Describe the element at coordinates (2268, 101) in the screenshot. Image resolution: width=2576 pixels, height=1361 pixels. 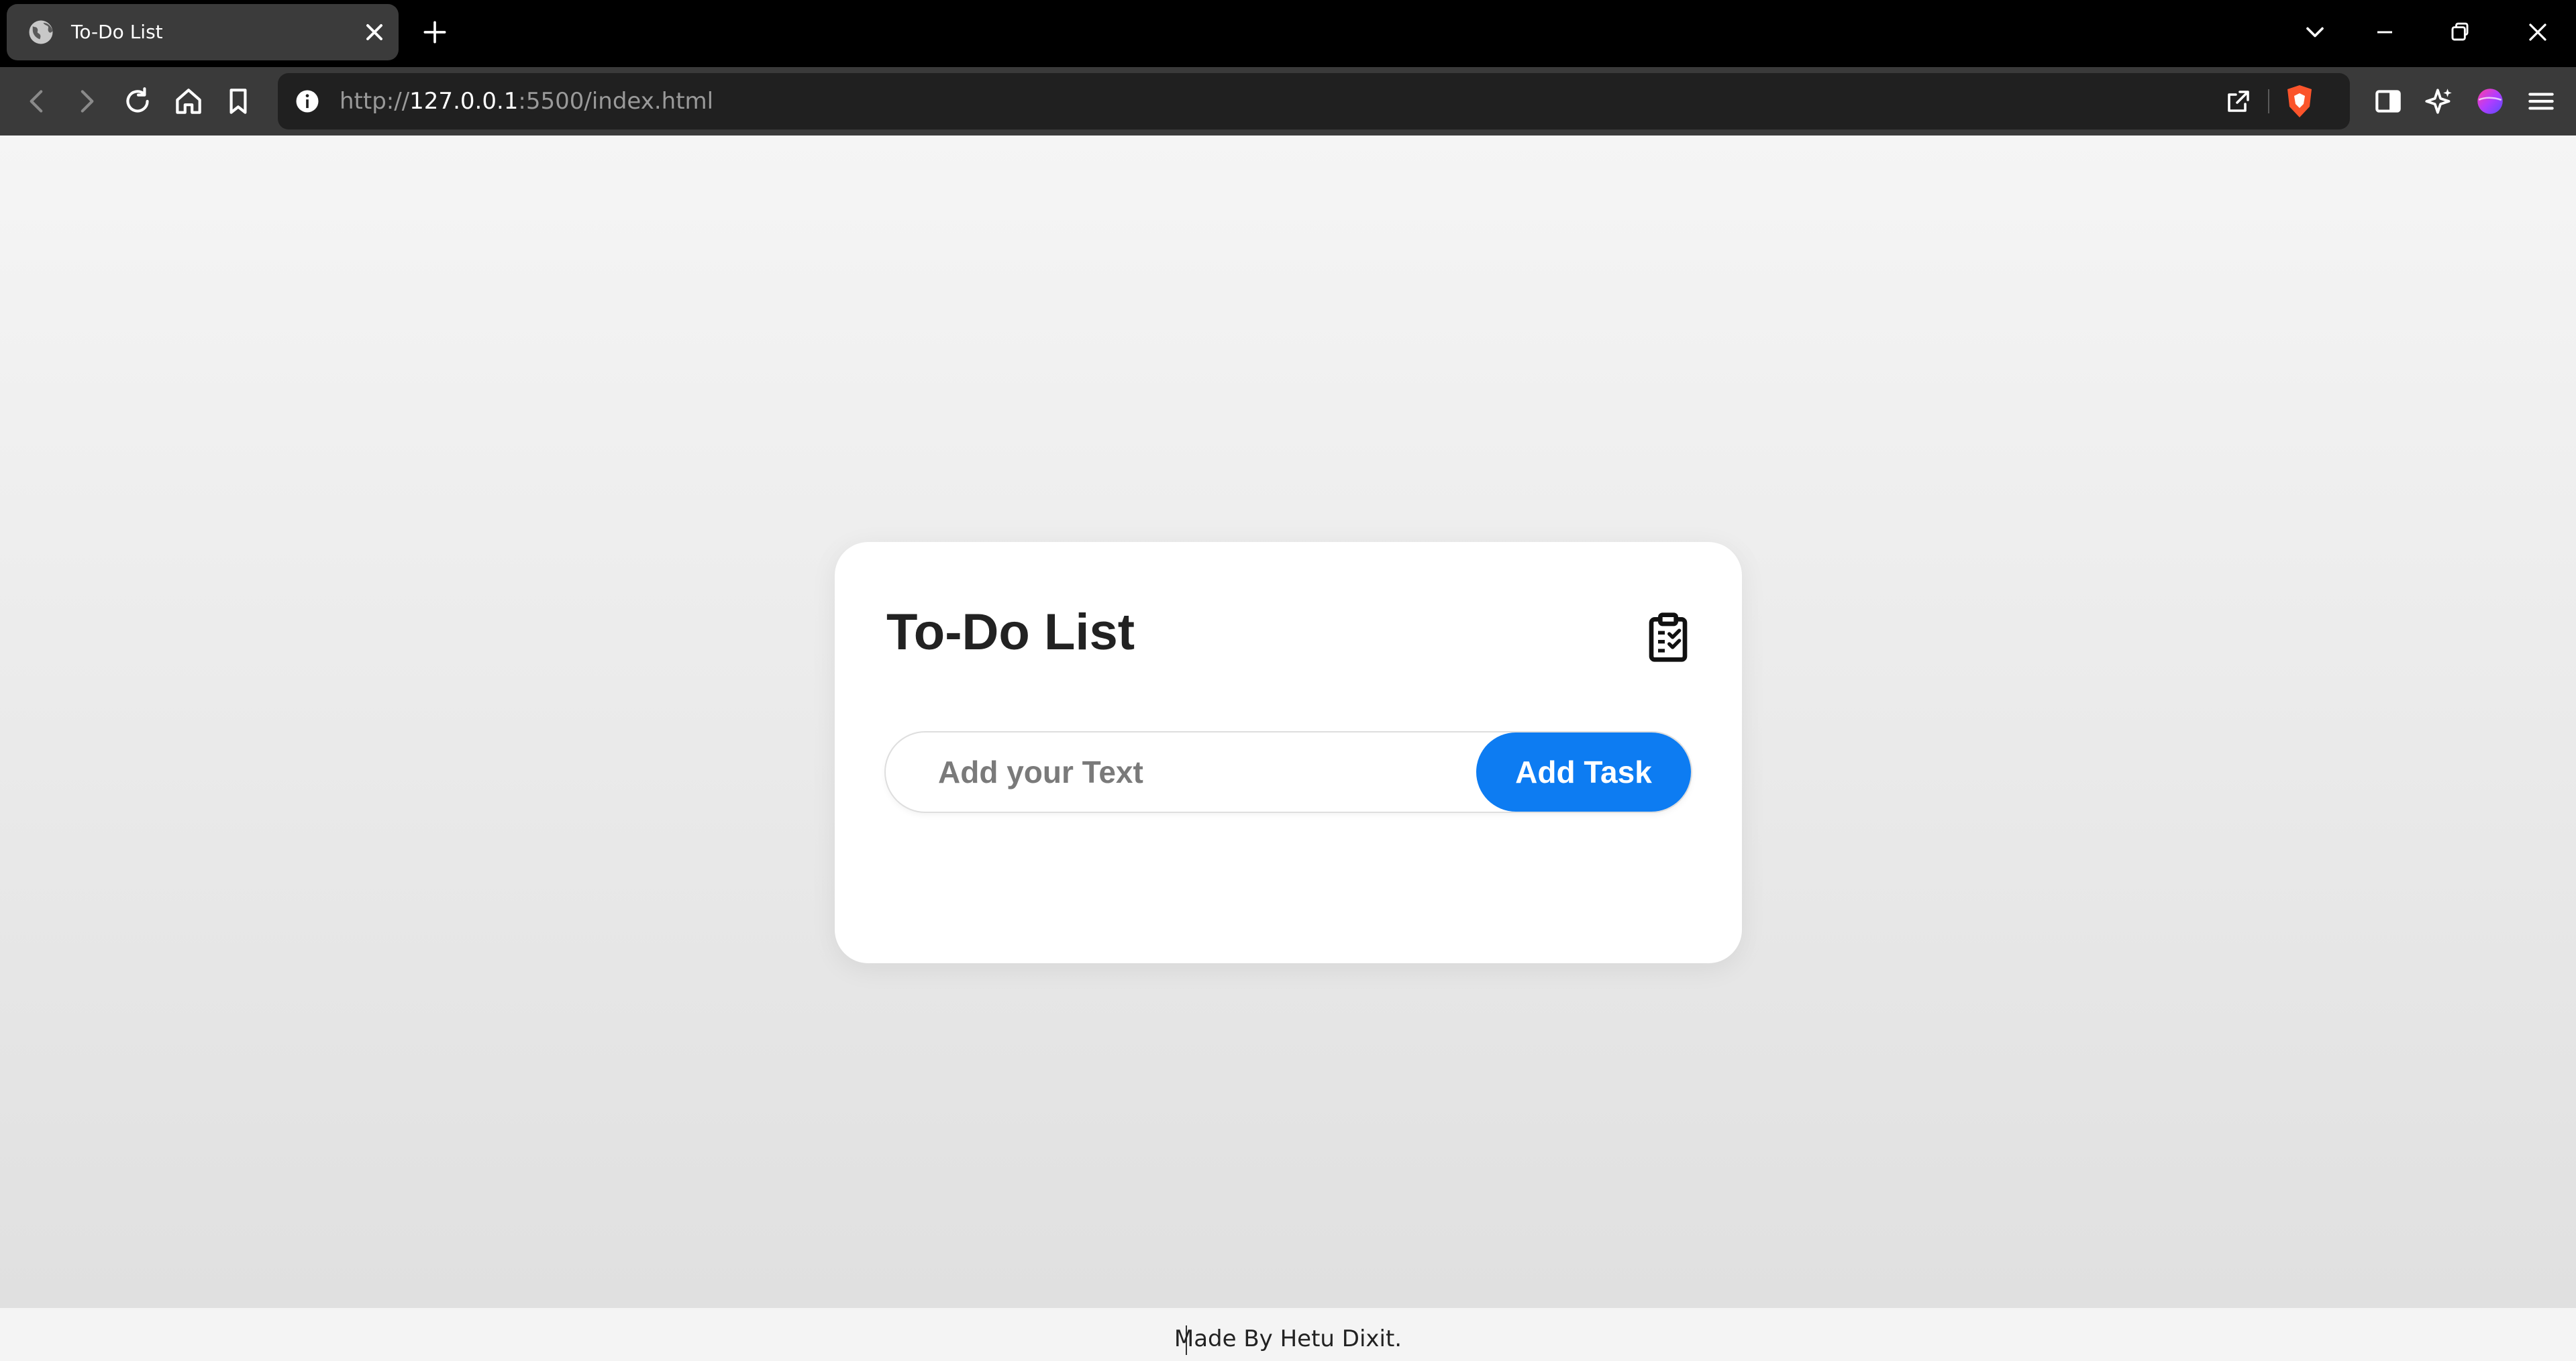
I see `toolbar-divider` at that location.